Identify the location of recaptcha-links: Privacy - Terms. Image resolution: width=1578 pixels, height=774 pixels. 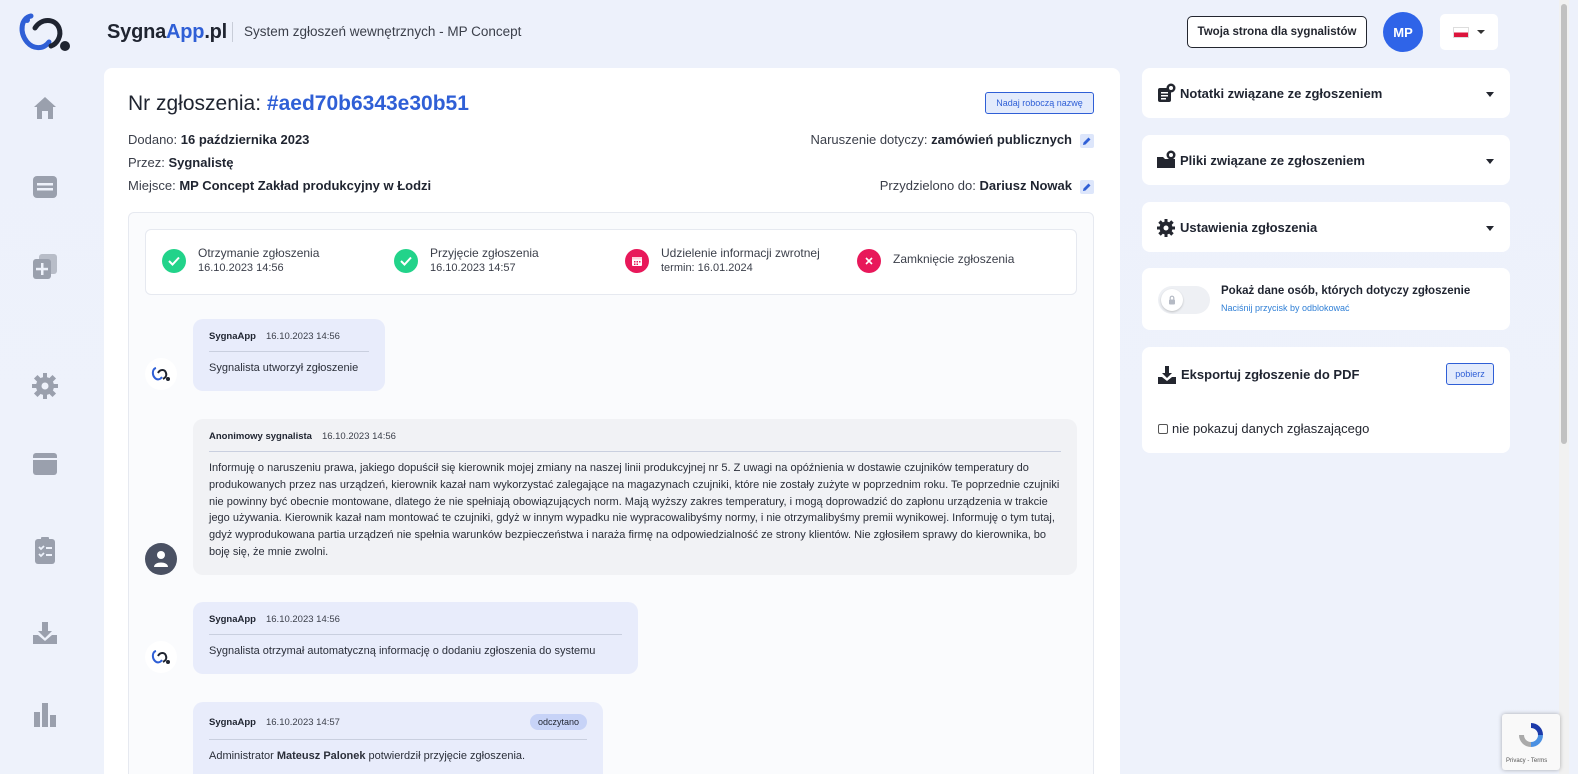
(1526, 761).